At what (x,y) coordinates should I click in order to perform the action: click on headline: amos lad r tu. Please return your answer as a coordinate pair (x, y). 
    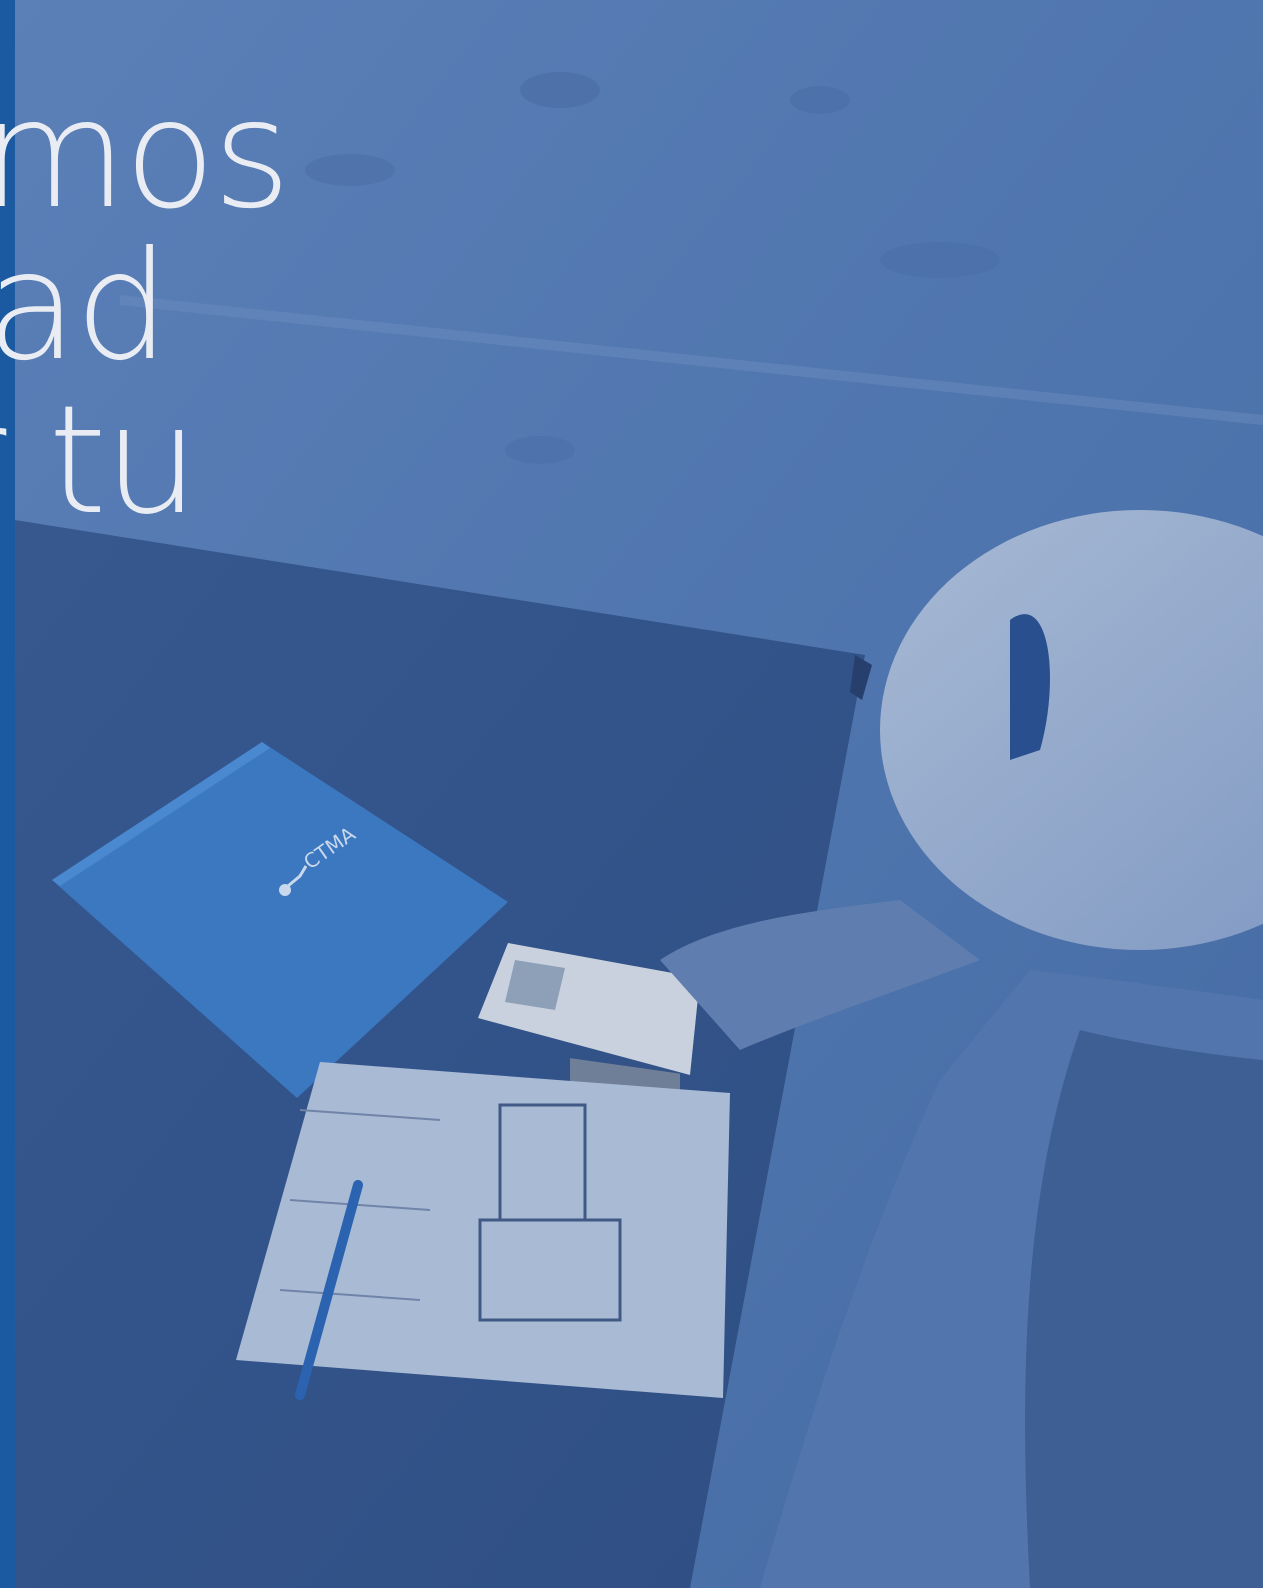
    Looking at the image, I should click on (200, 260).